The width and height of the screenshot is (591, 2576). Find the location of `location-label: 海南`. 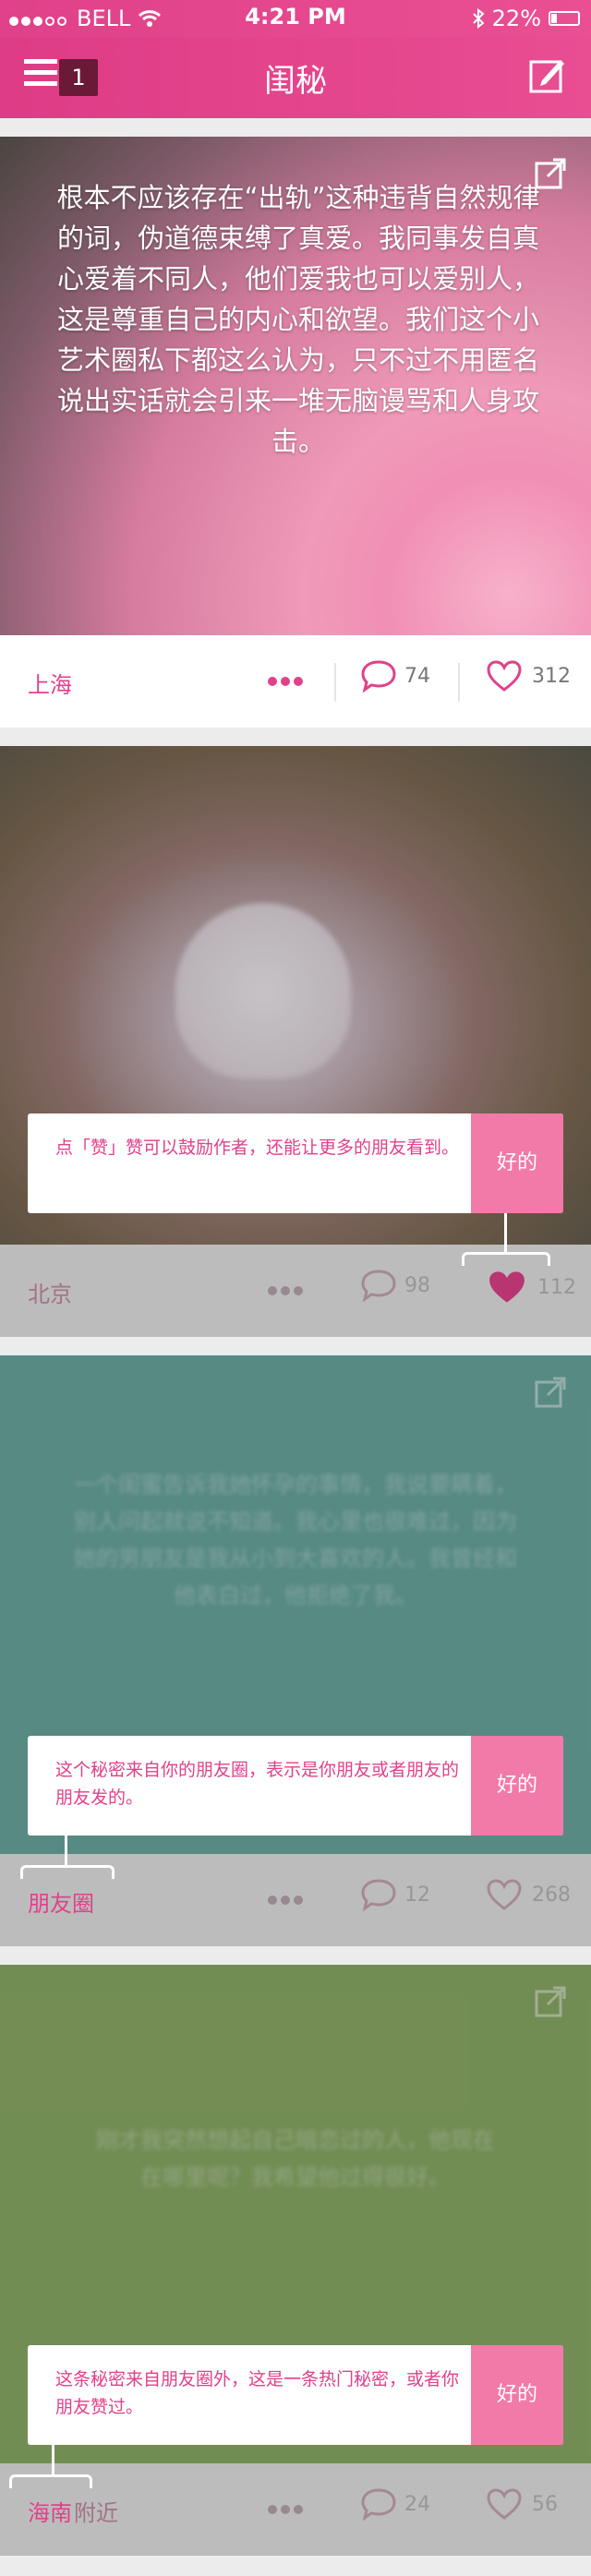

location-label: 海南 is located at coordinates (50, 2513).